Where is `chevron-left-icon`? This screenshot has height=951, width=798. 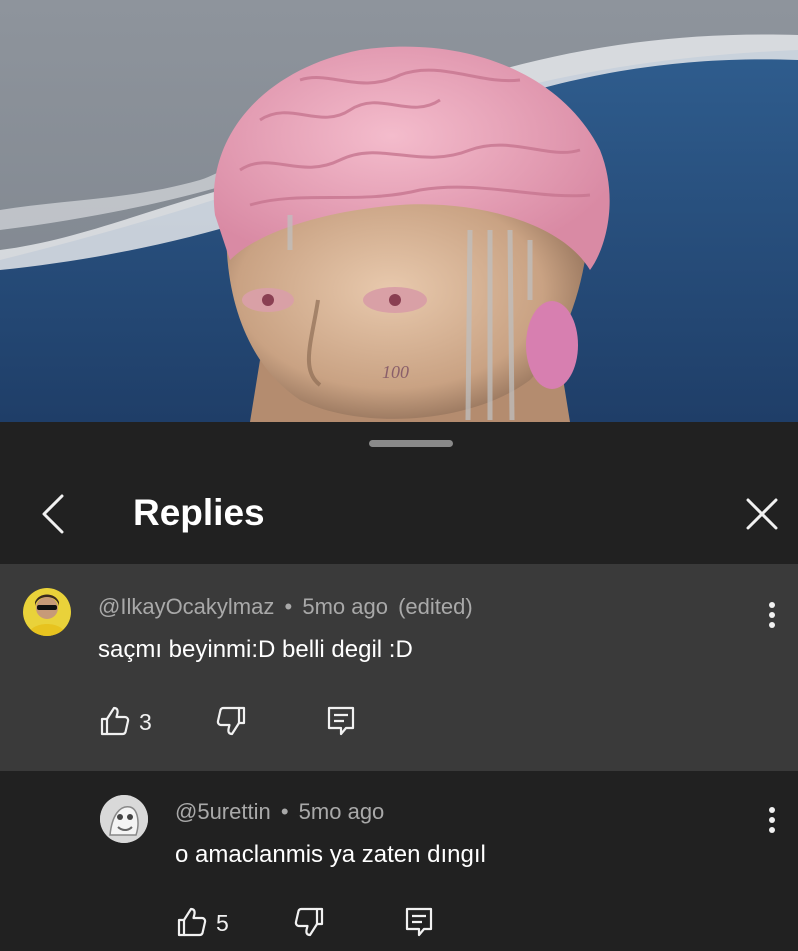 chevron-left-icon is located at coordinates (53, 514).